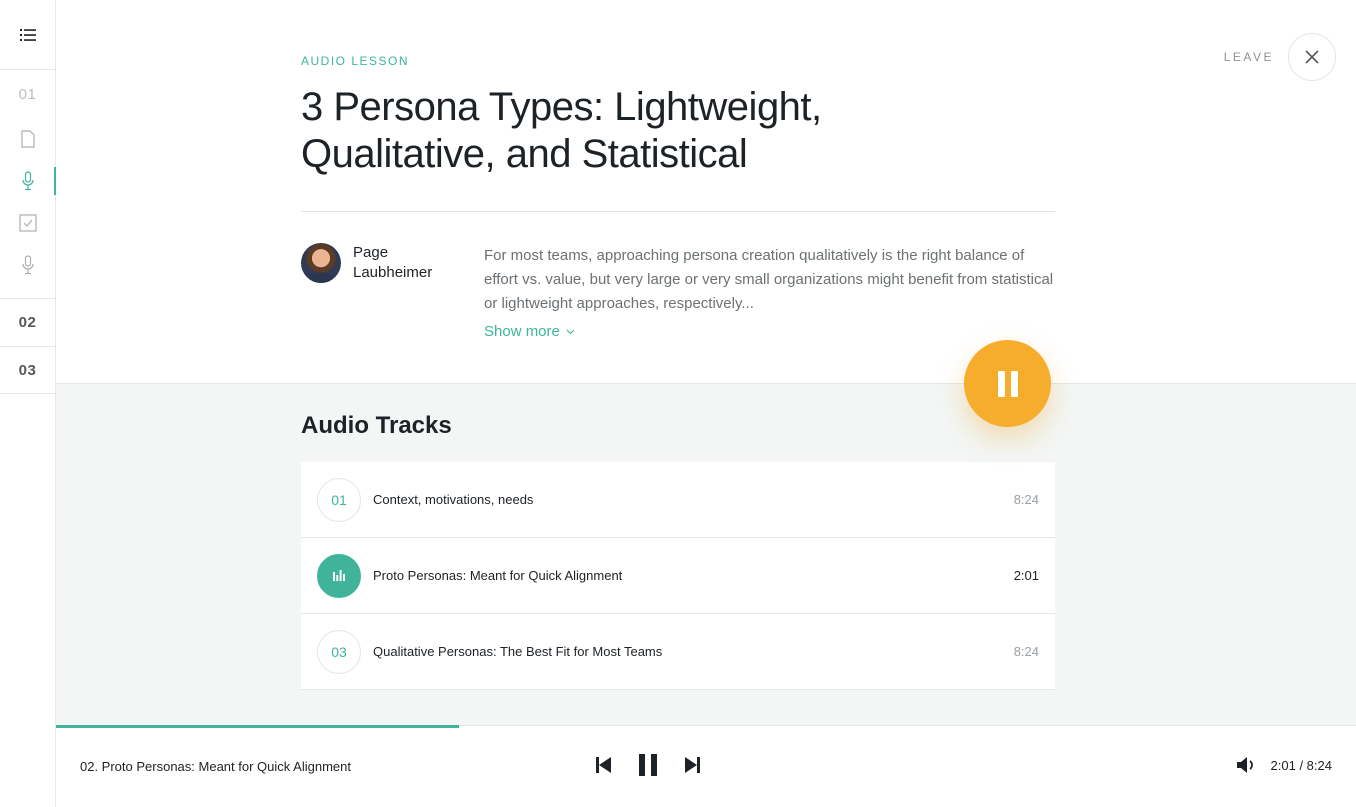 The height and width of the screenshot is (807, 1356). What do you see at coordinates (570, 332) in the screenshot?
I see `chevron-down-icon` at bounding box center [570, 332].